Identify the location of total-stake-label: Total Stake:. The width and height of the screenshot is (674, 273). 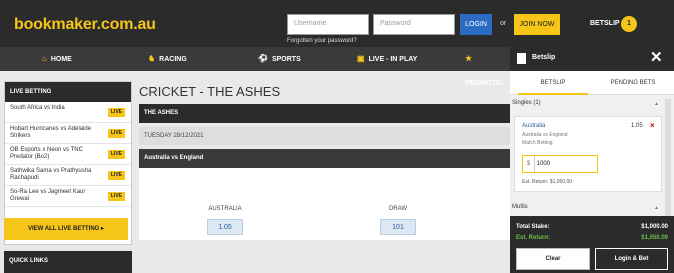
(533, 227).